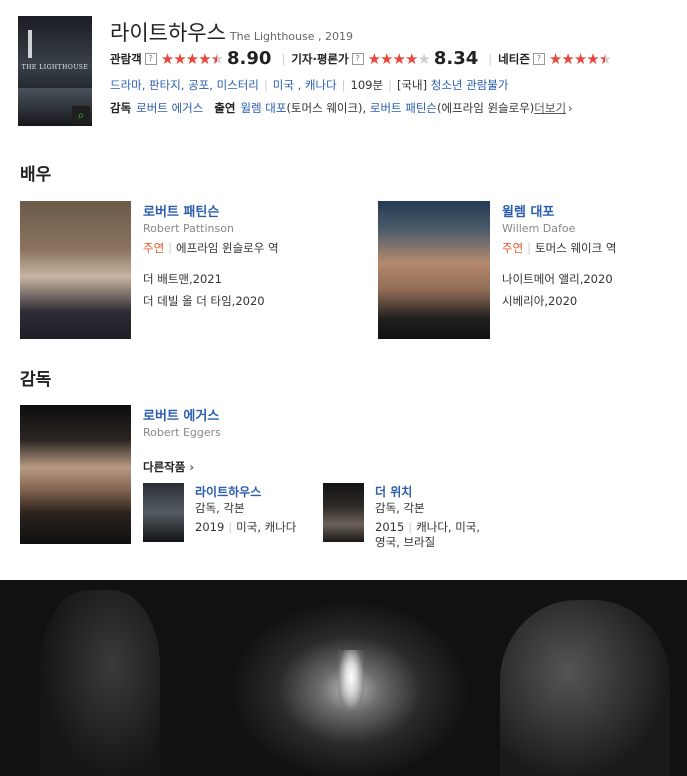 The width and height of the screenshot is (687, 776). What do you see at coordinates (291, 36) in the screenshot?
I see `movie-title-en: The Lighthouse , 2019` at bounding box center [291, 36].